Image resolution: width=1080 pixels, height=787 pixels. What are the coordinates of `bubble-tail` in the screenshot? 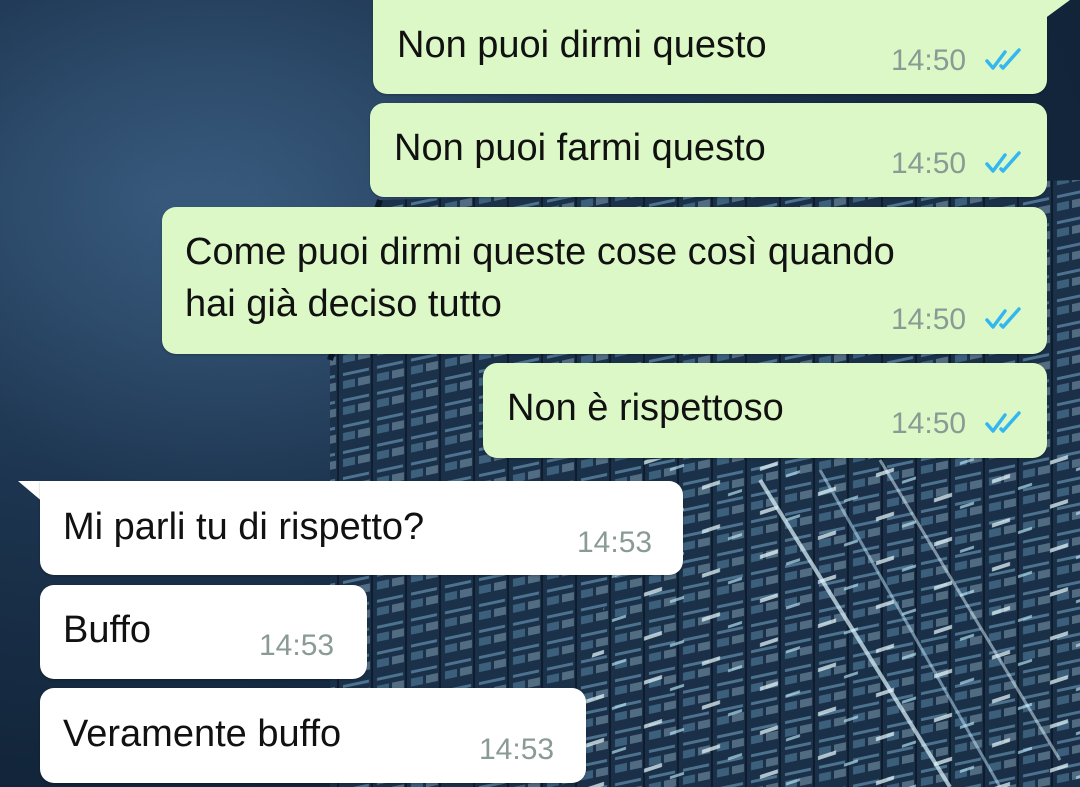 It's located at (1055, 11).